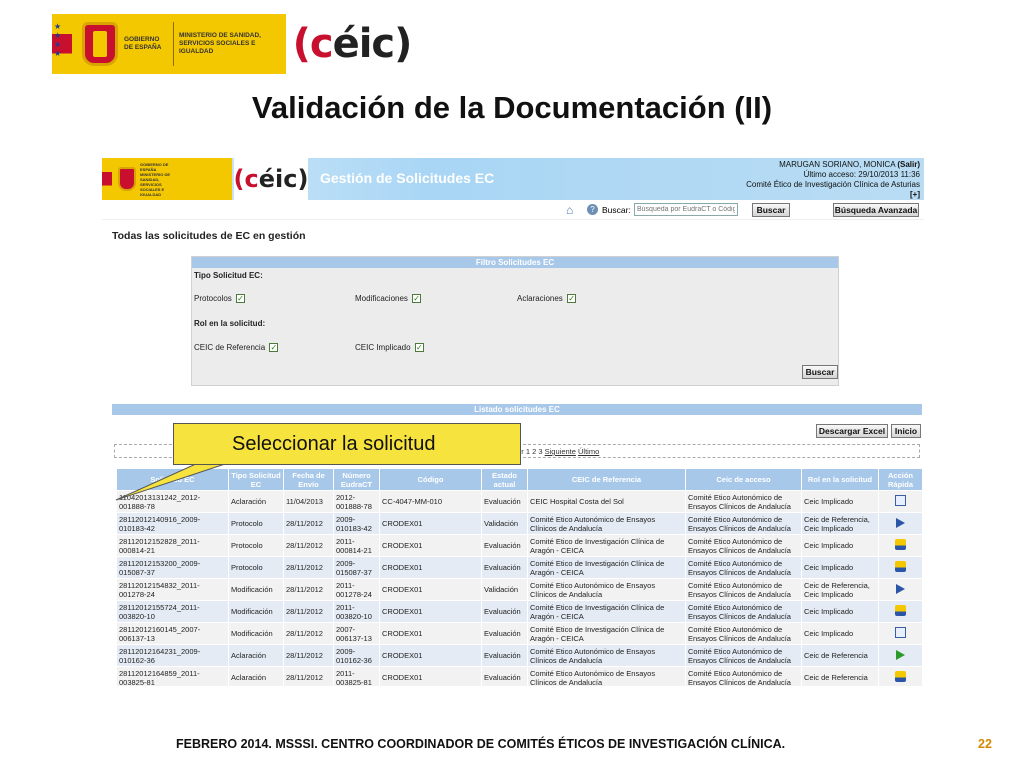 The width and height of the screenshot is (1024, 768). Describe the element at coordinates (771, 210) in the screenshot. I see `search-button: Buscar` at that location.